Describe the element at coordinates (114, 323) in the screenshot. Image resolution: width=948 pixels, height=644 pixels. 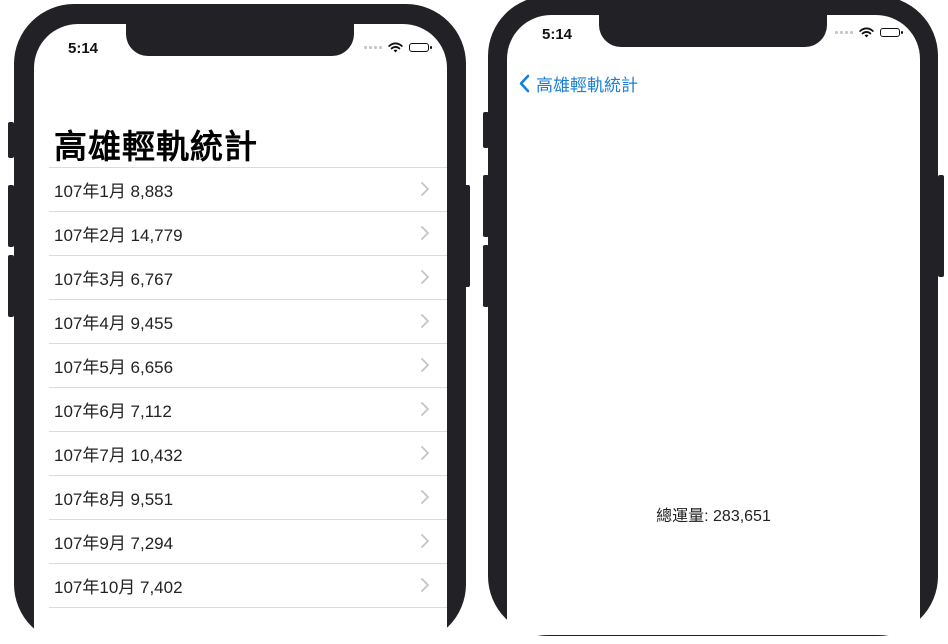
I see `row-label: 107年4月 9,455` at that location.